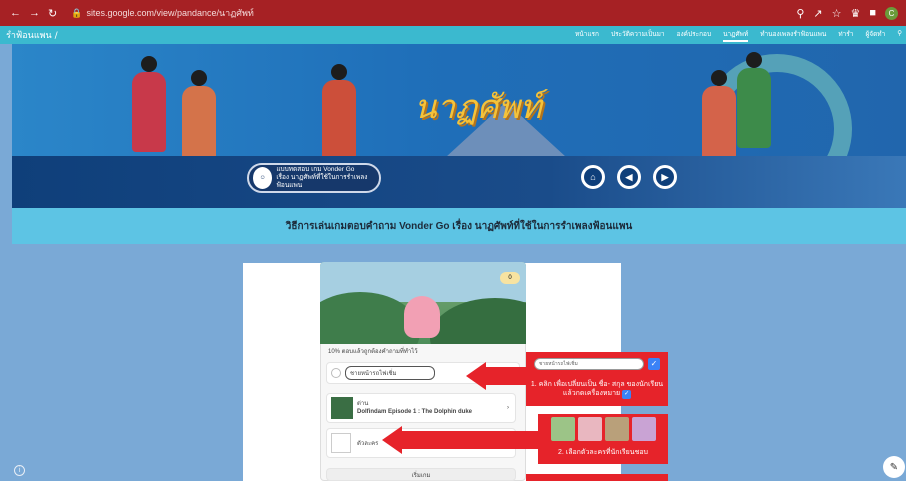 This screenshot has width=906, height=481. What do you see at coordinates (506, 376) in the screenshot?
I see `arrow-step1` at bounding box center [506, 376].